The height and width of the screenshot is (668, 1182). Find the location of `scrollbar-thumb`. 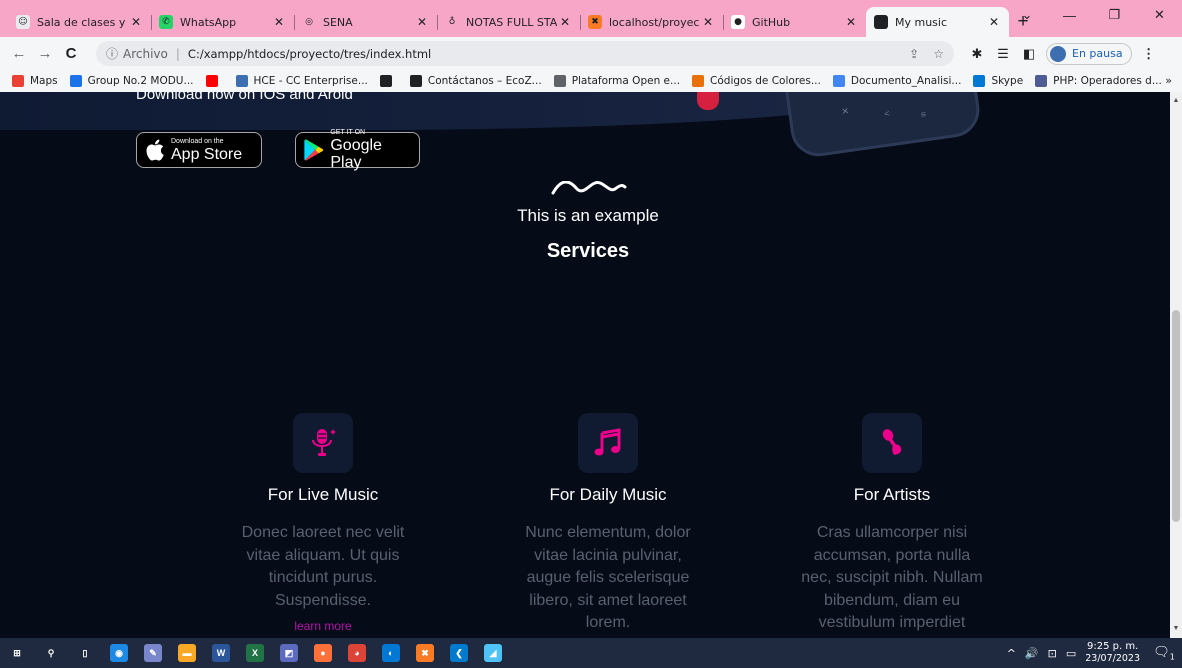

scrollbar-thumb is located at coordinates (1176, 416).